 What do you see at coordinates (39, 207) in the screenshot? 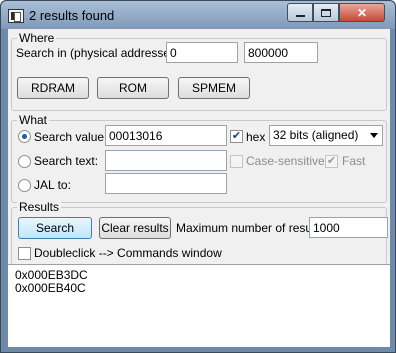
I see `results-group-label: Results` at bounding box center [39, 207].